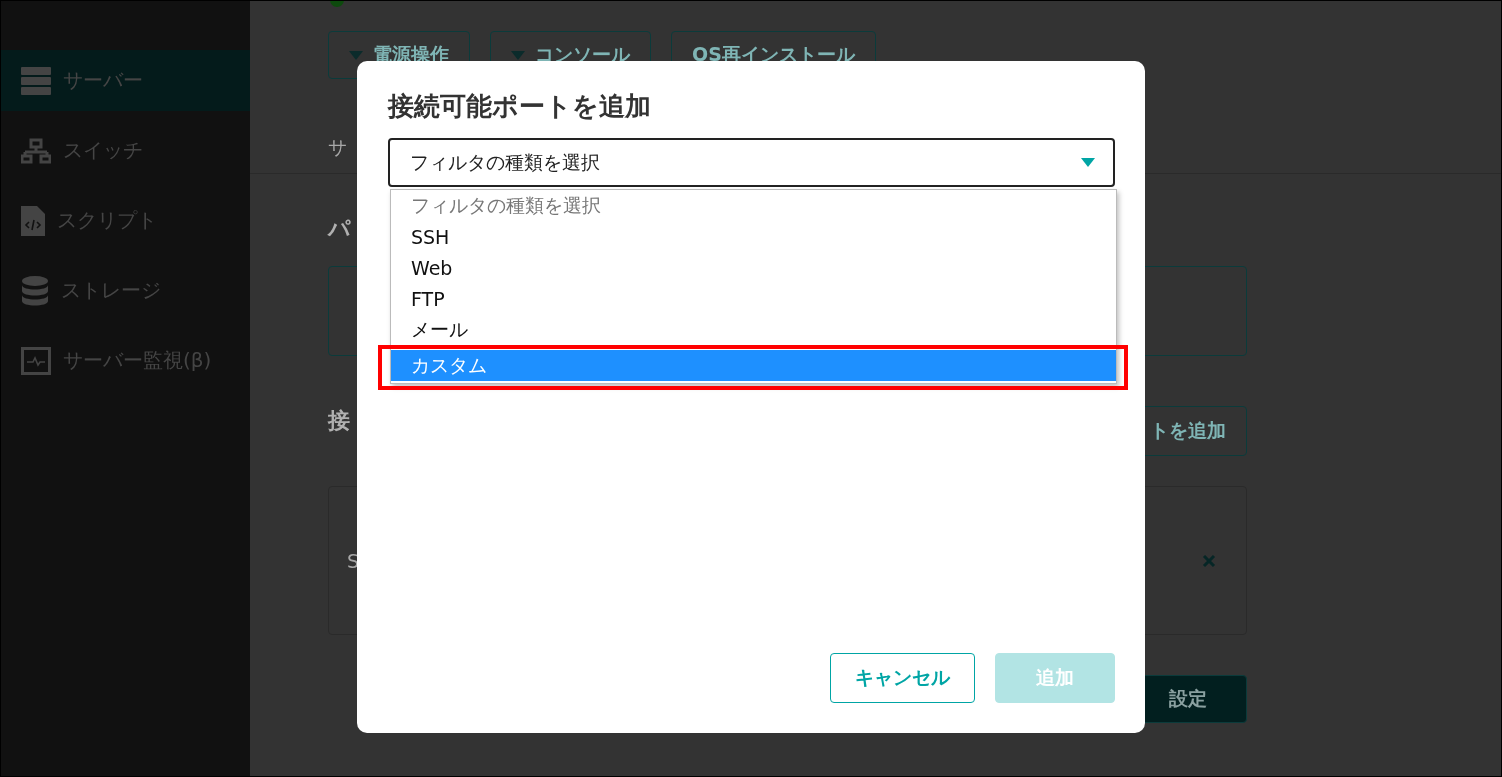 The width and height of the screenshot is (1502, 777). I want to click on dropdown-option: SSH, so click(753, 236).